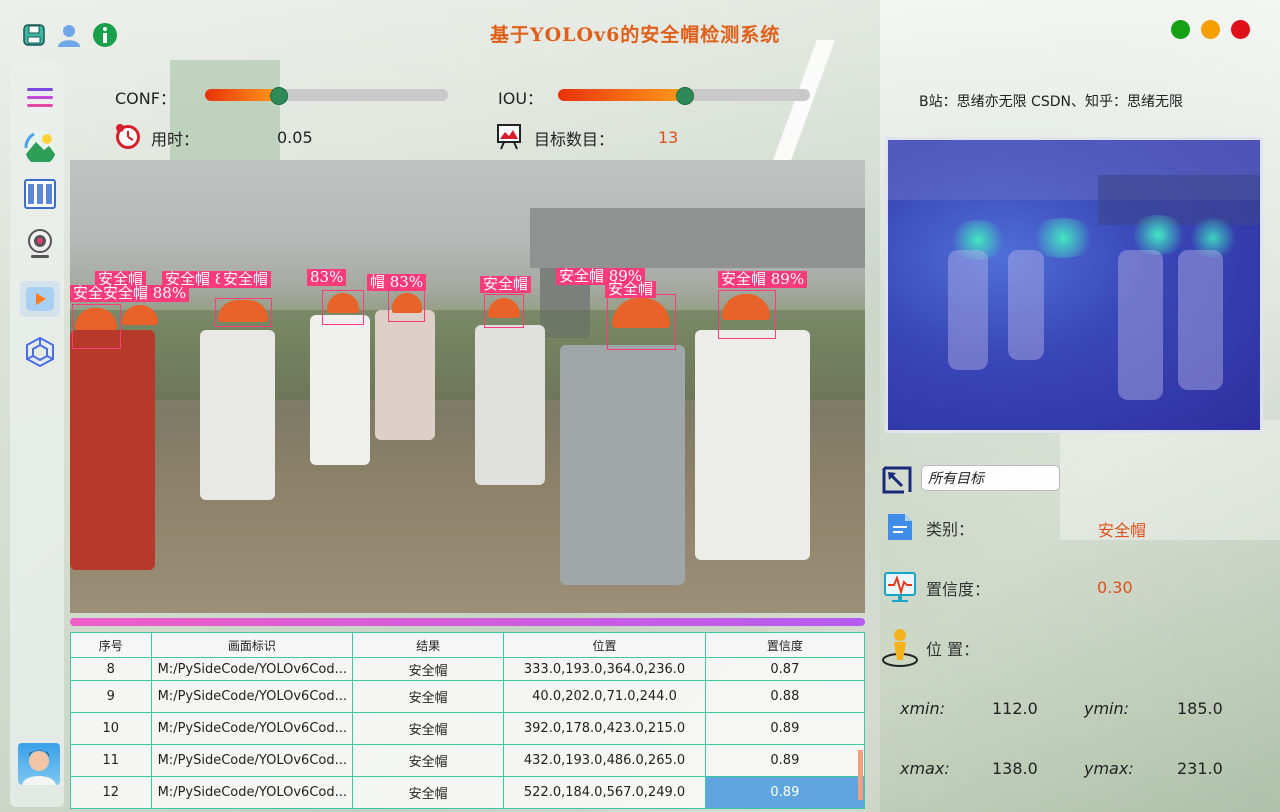  I want to click on model-icon, so click(40, 352).